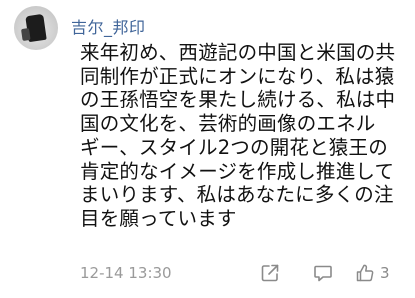 The width and height of the screenshot is (415, 298). Describe the element at coordinates (240, 274) in the screenshot. I see `comment-footer: 12-14 13:30 3` at that location.